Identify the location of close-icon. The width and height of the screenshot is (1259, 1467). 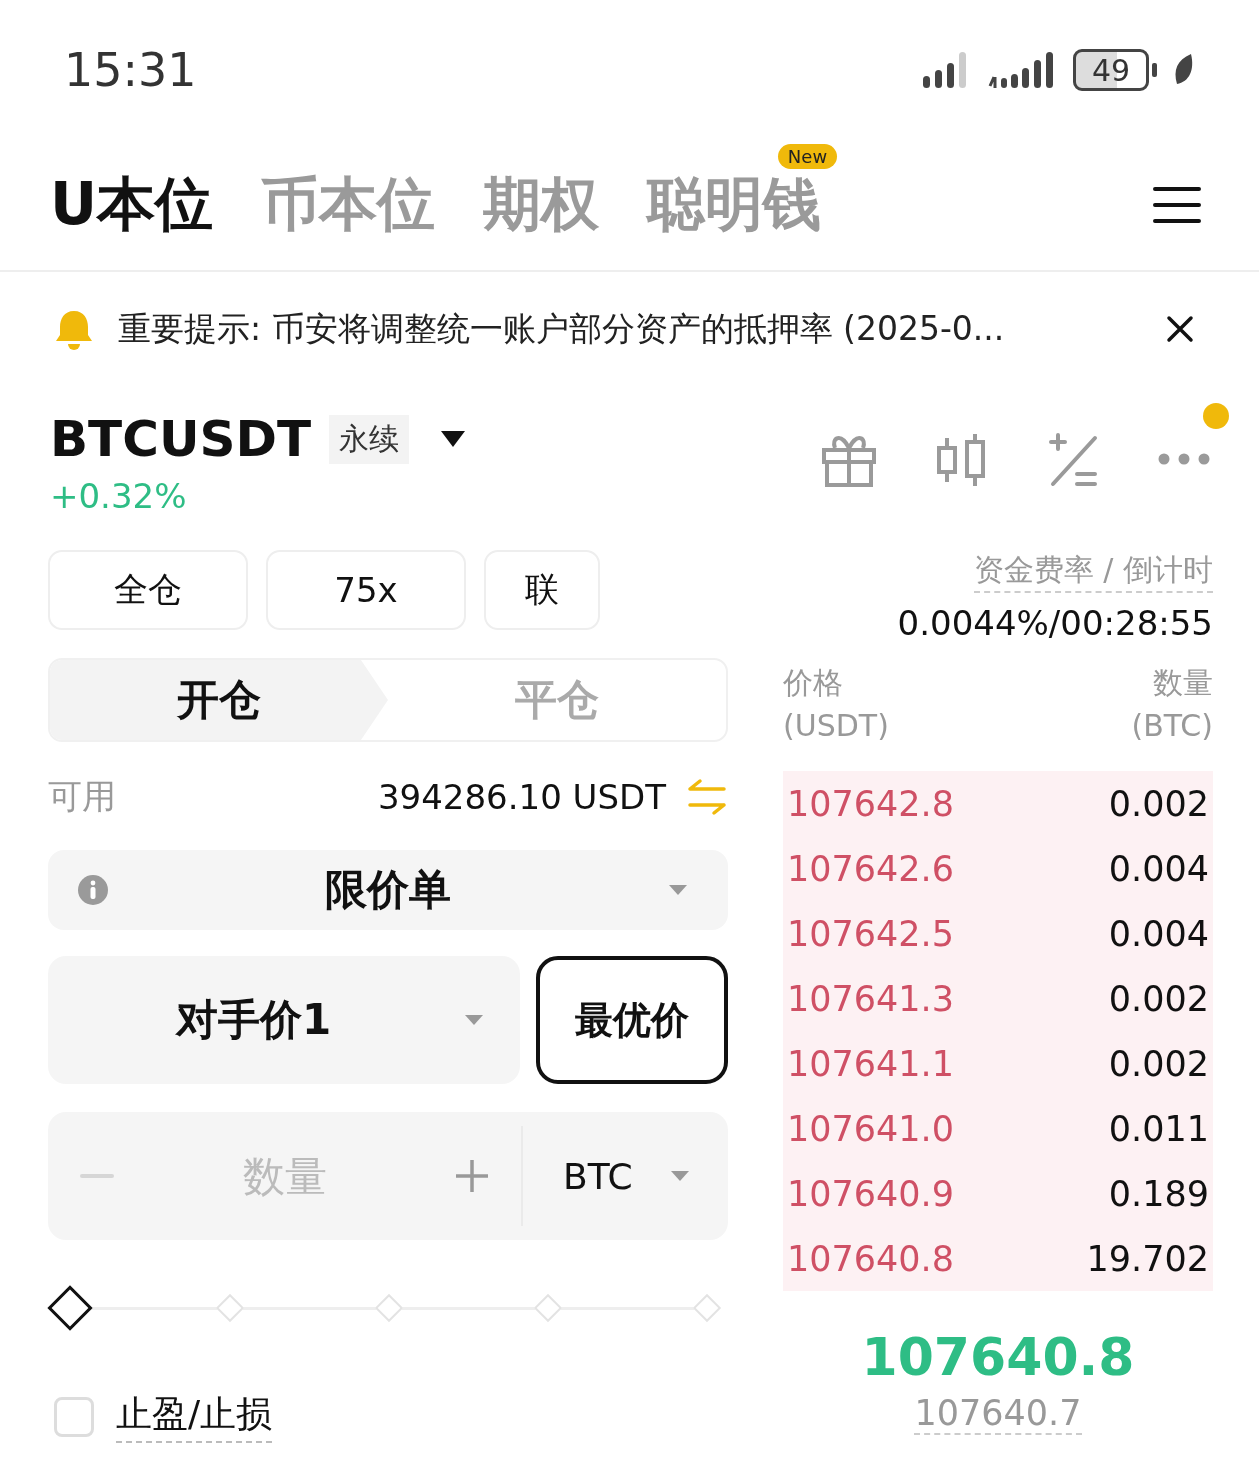
(1180, 329).